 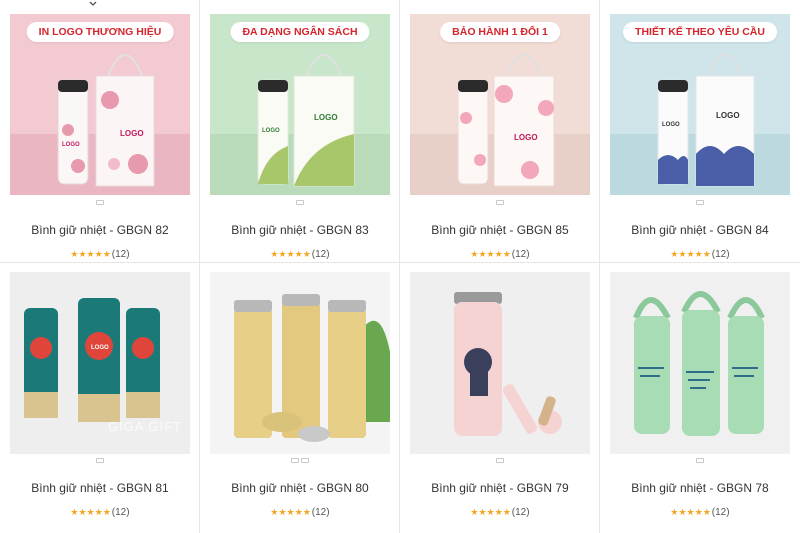 What do you see at coordinates (500, 32) in the screenshot?
I see `promo-banner: BẢO HÀNH 1 ĐỔI 1` at bounding box center [500, 32].